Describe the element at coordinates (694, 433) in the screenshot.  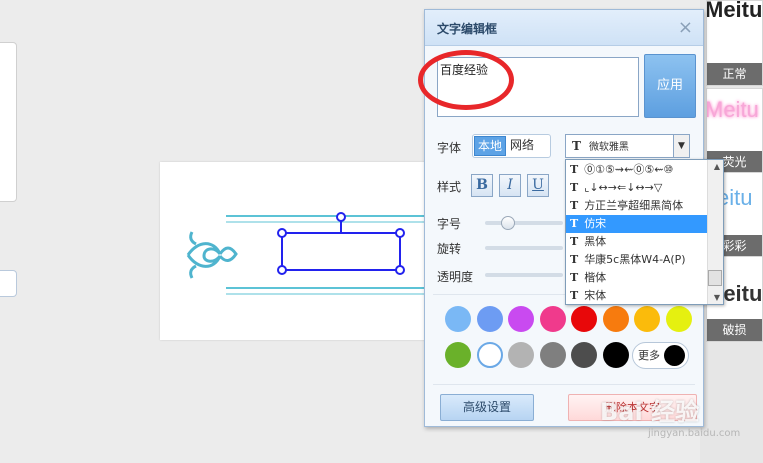
I see `watermark-url: jingyan.baidu.com` at that location.